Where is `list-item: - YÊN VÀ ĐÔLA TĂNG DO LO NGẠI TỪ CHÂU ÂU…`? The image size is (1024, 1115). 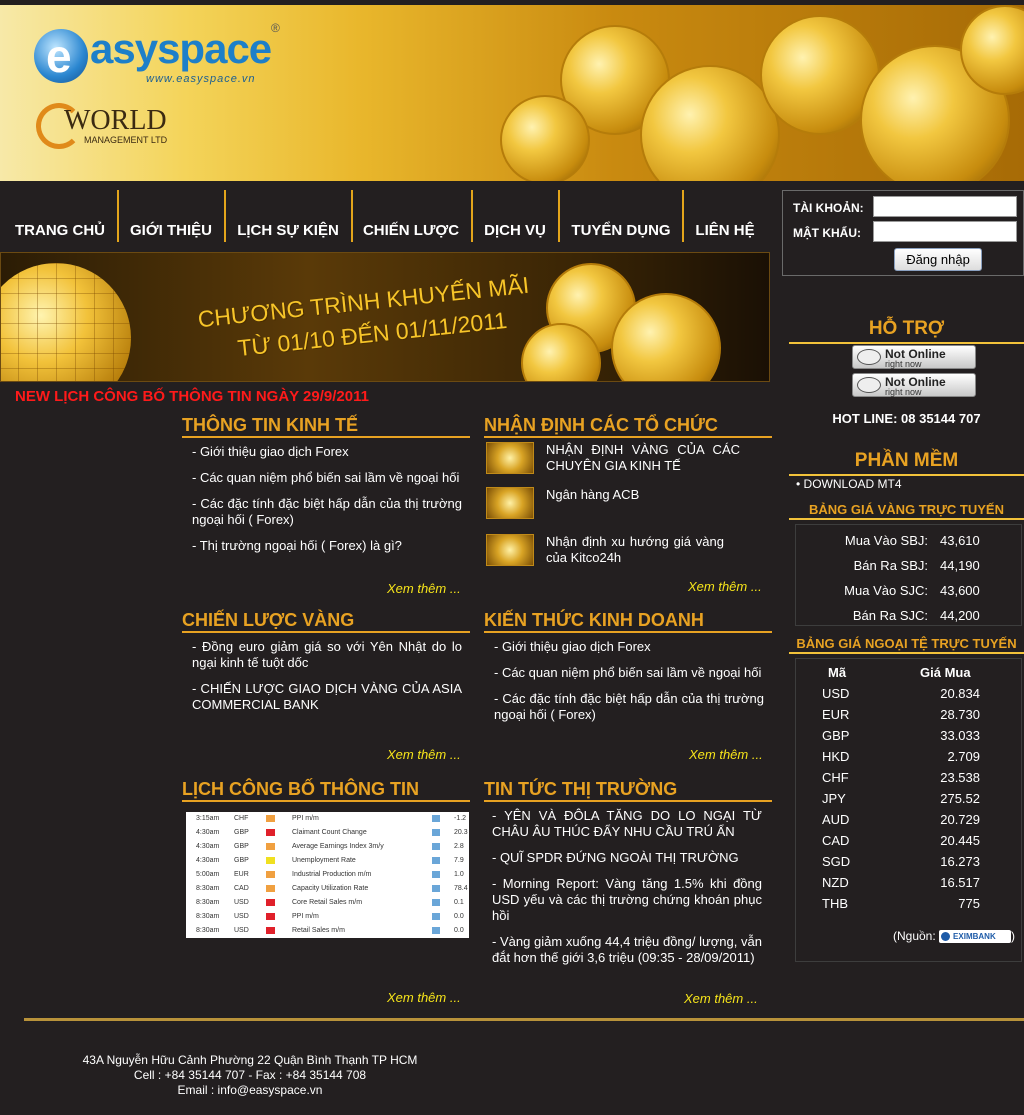
list-item: - YÊN VÀ ĐÔLA TĂNG DO LO NGẠI TỪ CHÂU ÂU… is located at coordinates (627, 824).